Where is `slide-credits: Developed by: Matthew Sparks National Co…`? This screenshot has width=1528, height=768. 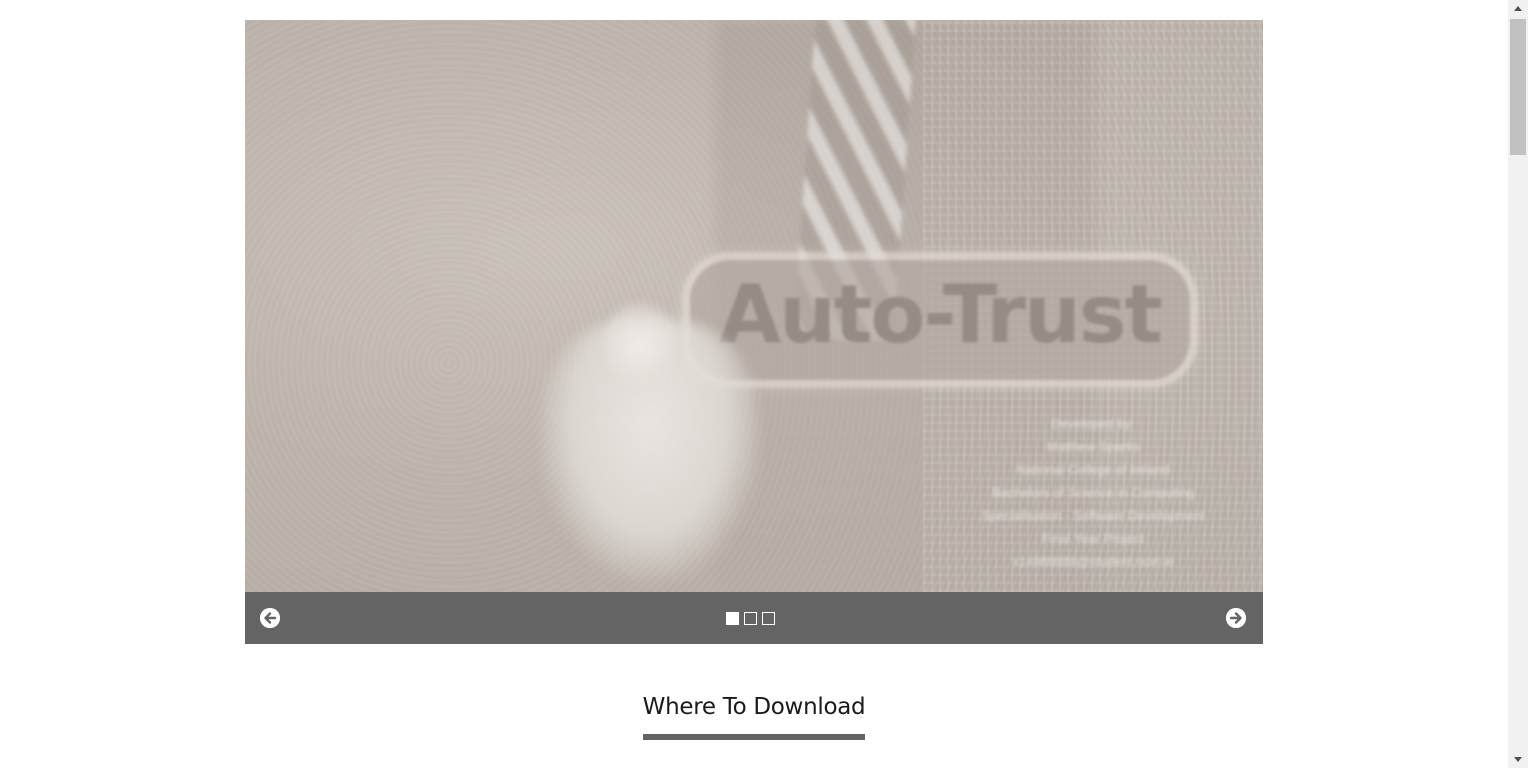
slide-credits: Developed by: Matthew Sparks National Co… is located at coordinates (1093, 492).